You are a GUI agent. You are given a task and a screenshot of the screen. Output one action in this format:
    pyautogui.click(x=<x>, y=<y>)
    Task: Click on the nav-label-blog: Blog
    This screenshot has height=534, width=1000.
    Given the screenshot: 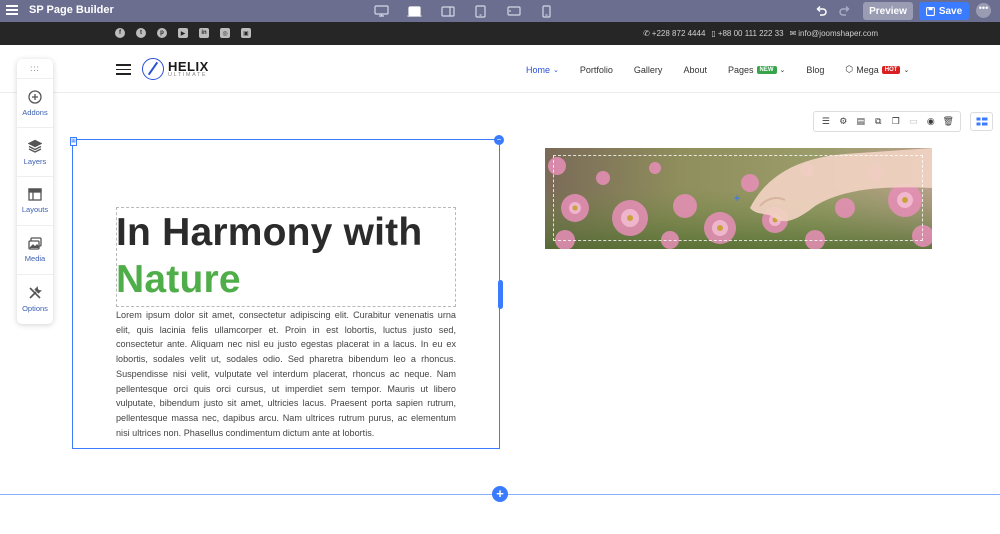 What is the action you would take?
    pyautogui.click(x=815, y=69)
    